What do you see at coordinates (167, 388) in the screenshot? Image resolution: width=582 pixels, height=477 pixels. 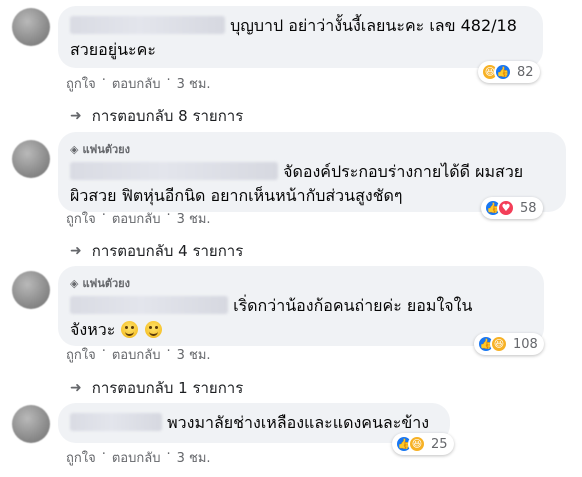 I see `replies-count-label: การตอบกลับ 1 รายการ` at bounding box center [167, 388].